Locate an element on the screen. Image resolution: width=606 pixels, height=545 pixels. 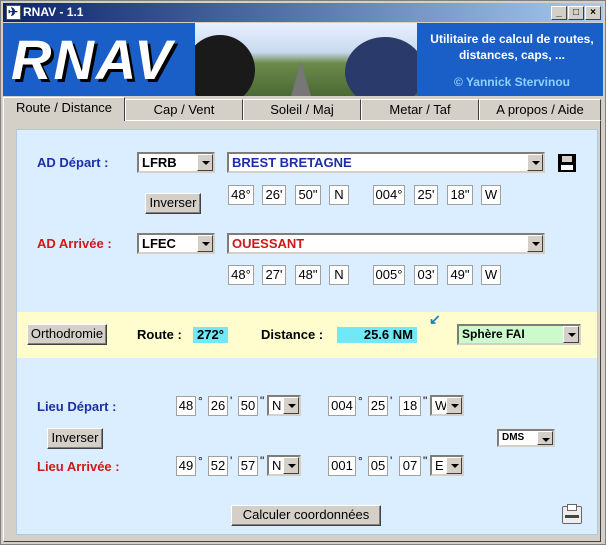
depart-name-select: BREST BRETAGNE is located at coordinates (386, 162).